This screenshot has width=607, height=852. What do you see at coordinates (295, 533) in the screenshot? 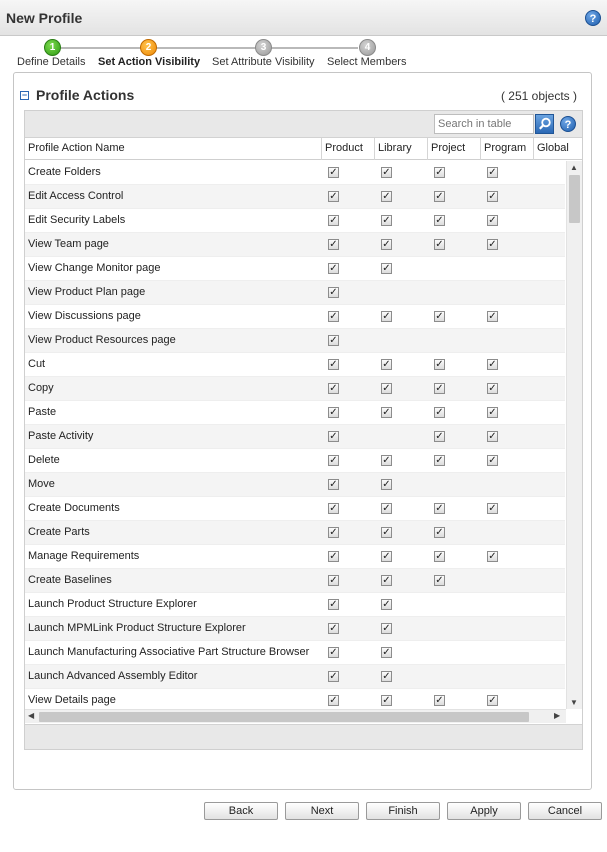
I see `table-row: Create Parts ✓ ✓ ✓` at bounding box center [295, 533].